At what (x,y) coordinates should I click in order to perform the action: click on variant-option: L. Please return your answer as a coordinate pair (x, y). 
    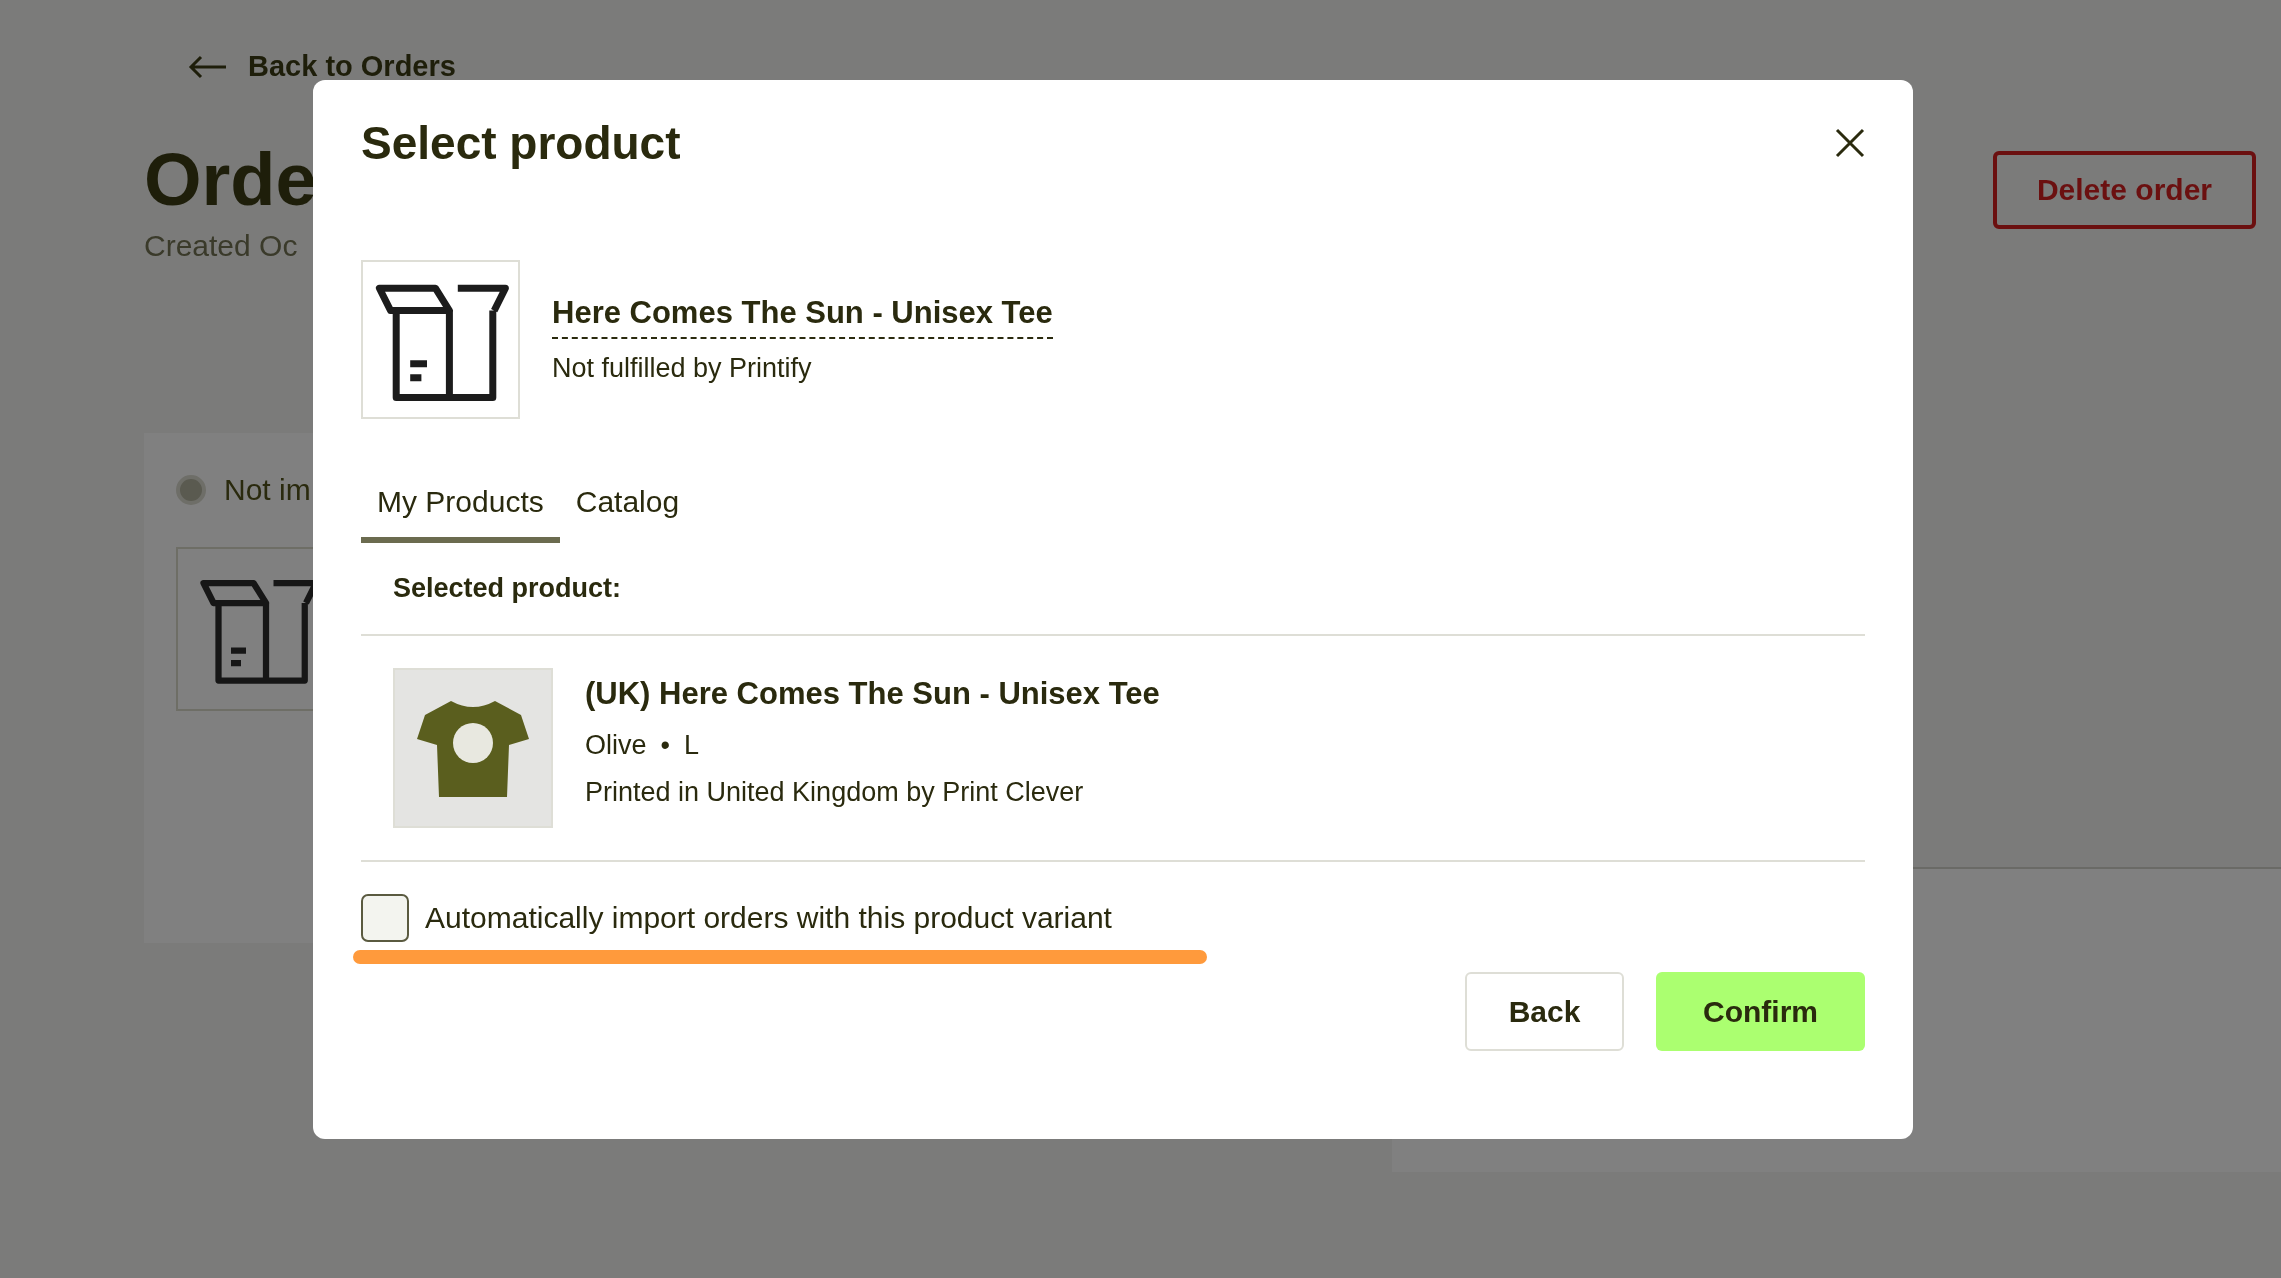
    Looking at the image, I should click on (691, 745).